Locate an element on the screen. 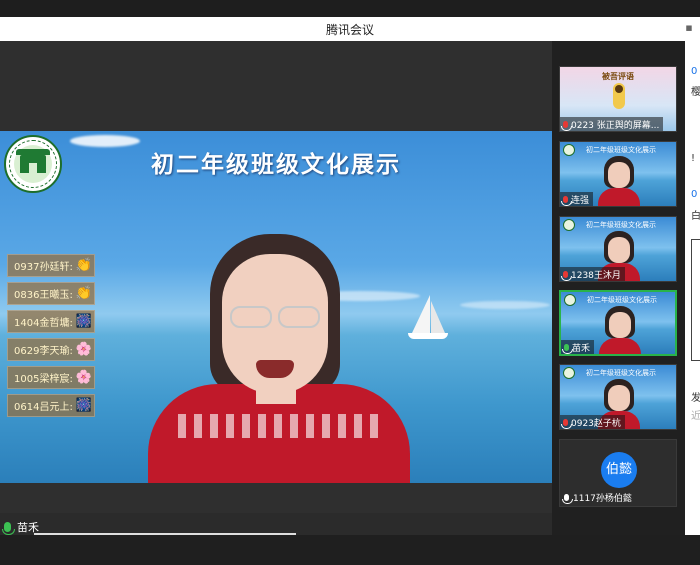  title-bar: 腾讯会议 ▪ is located at coordinates (350, 29).